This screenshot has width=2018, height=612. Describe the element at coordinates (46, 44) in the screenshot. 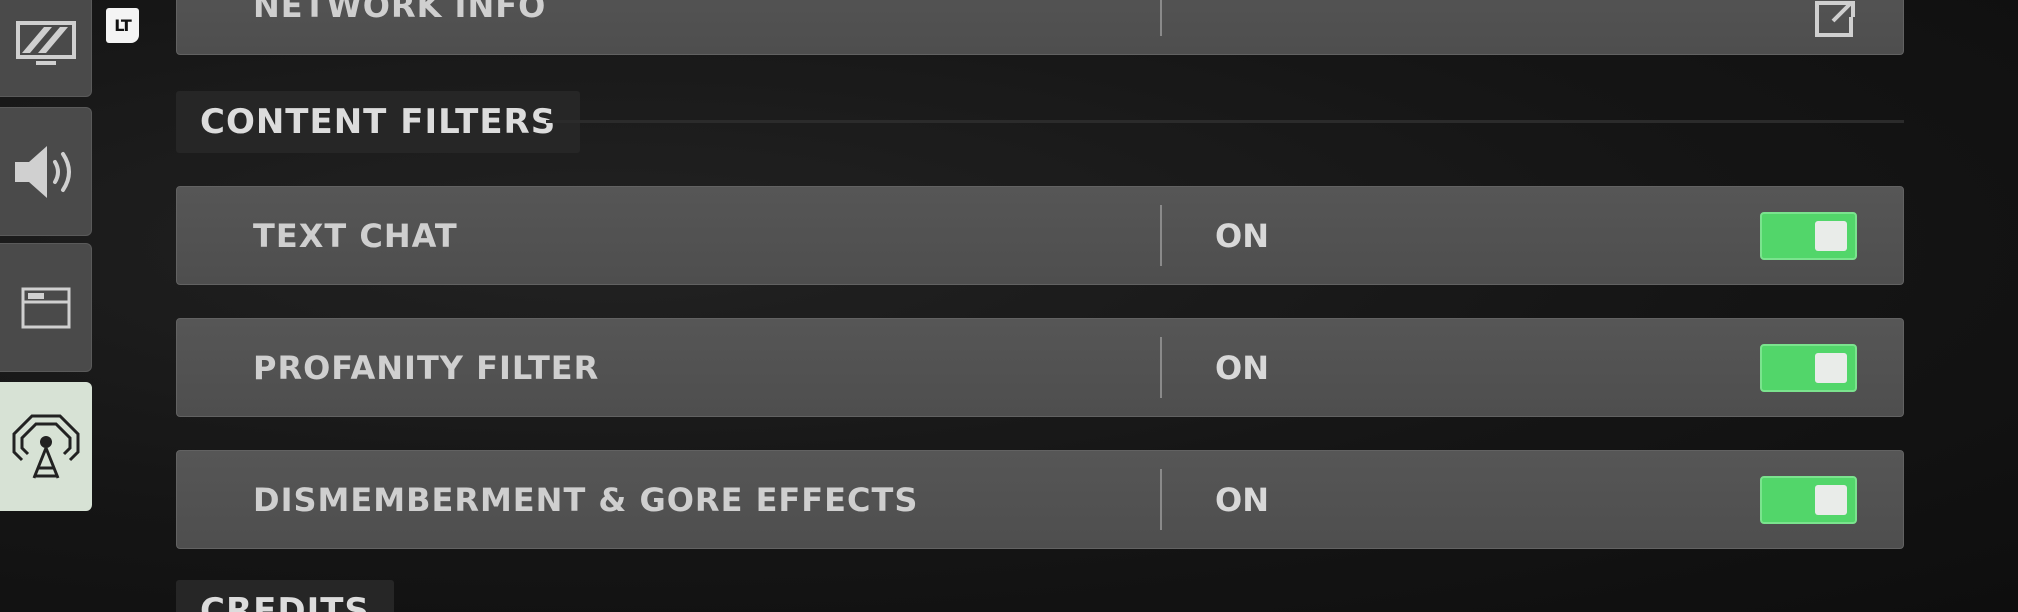

I see `monitor-icon` at that location.